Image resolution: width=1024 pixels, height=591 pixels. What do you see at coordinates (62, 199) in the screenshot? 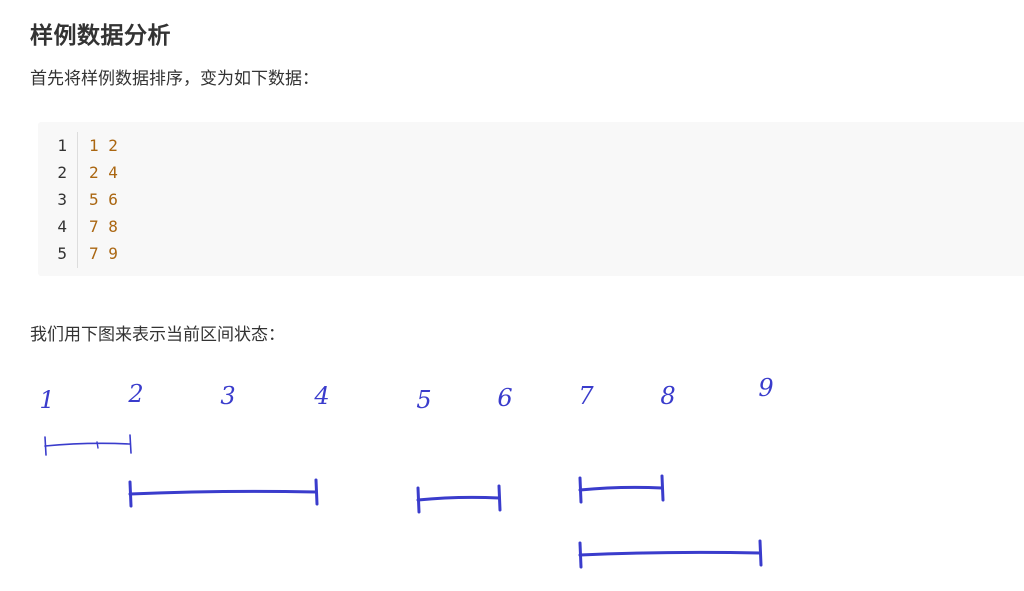
I see `line-number: 3` at bounding box center [62, 199].